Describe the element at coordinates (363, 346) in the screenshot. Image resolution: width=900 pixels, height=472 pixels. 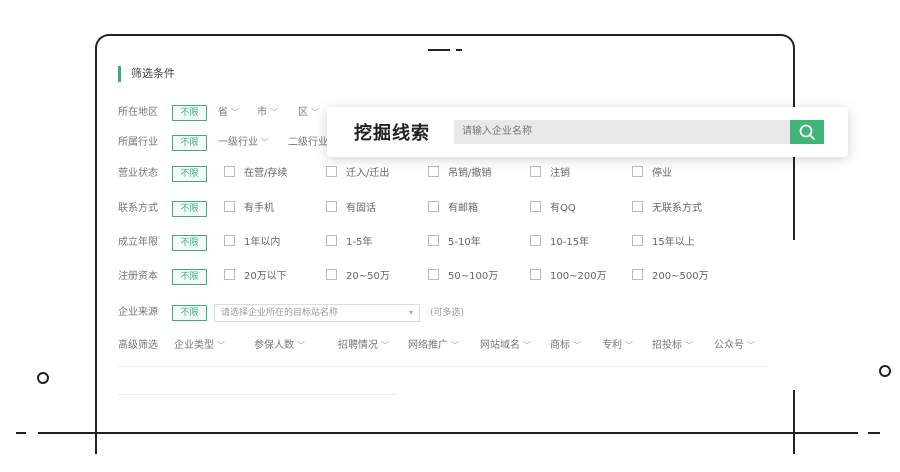
I see `recruitment-dropdown: 招聘情况 ﹀` at that location.